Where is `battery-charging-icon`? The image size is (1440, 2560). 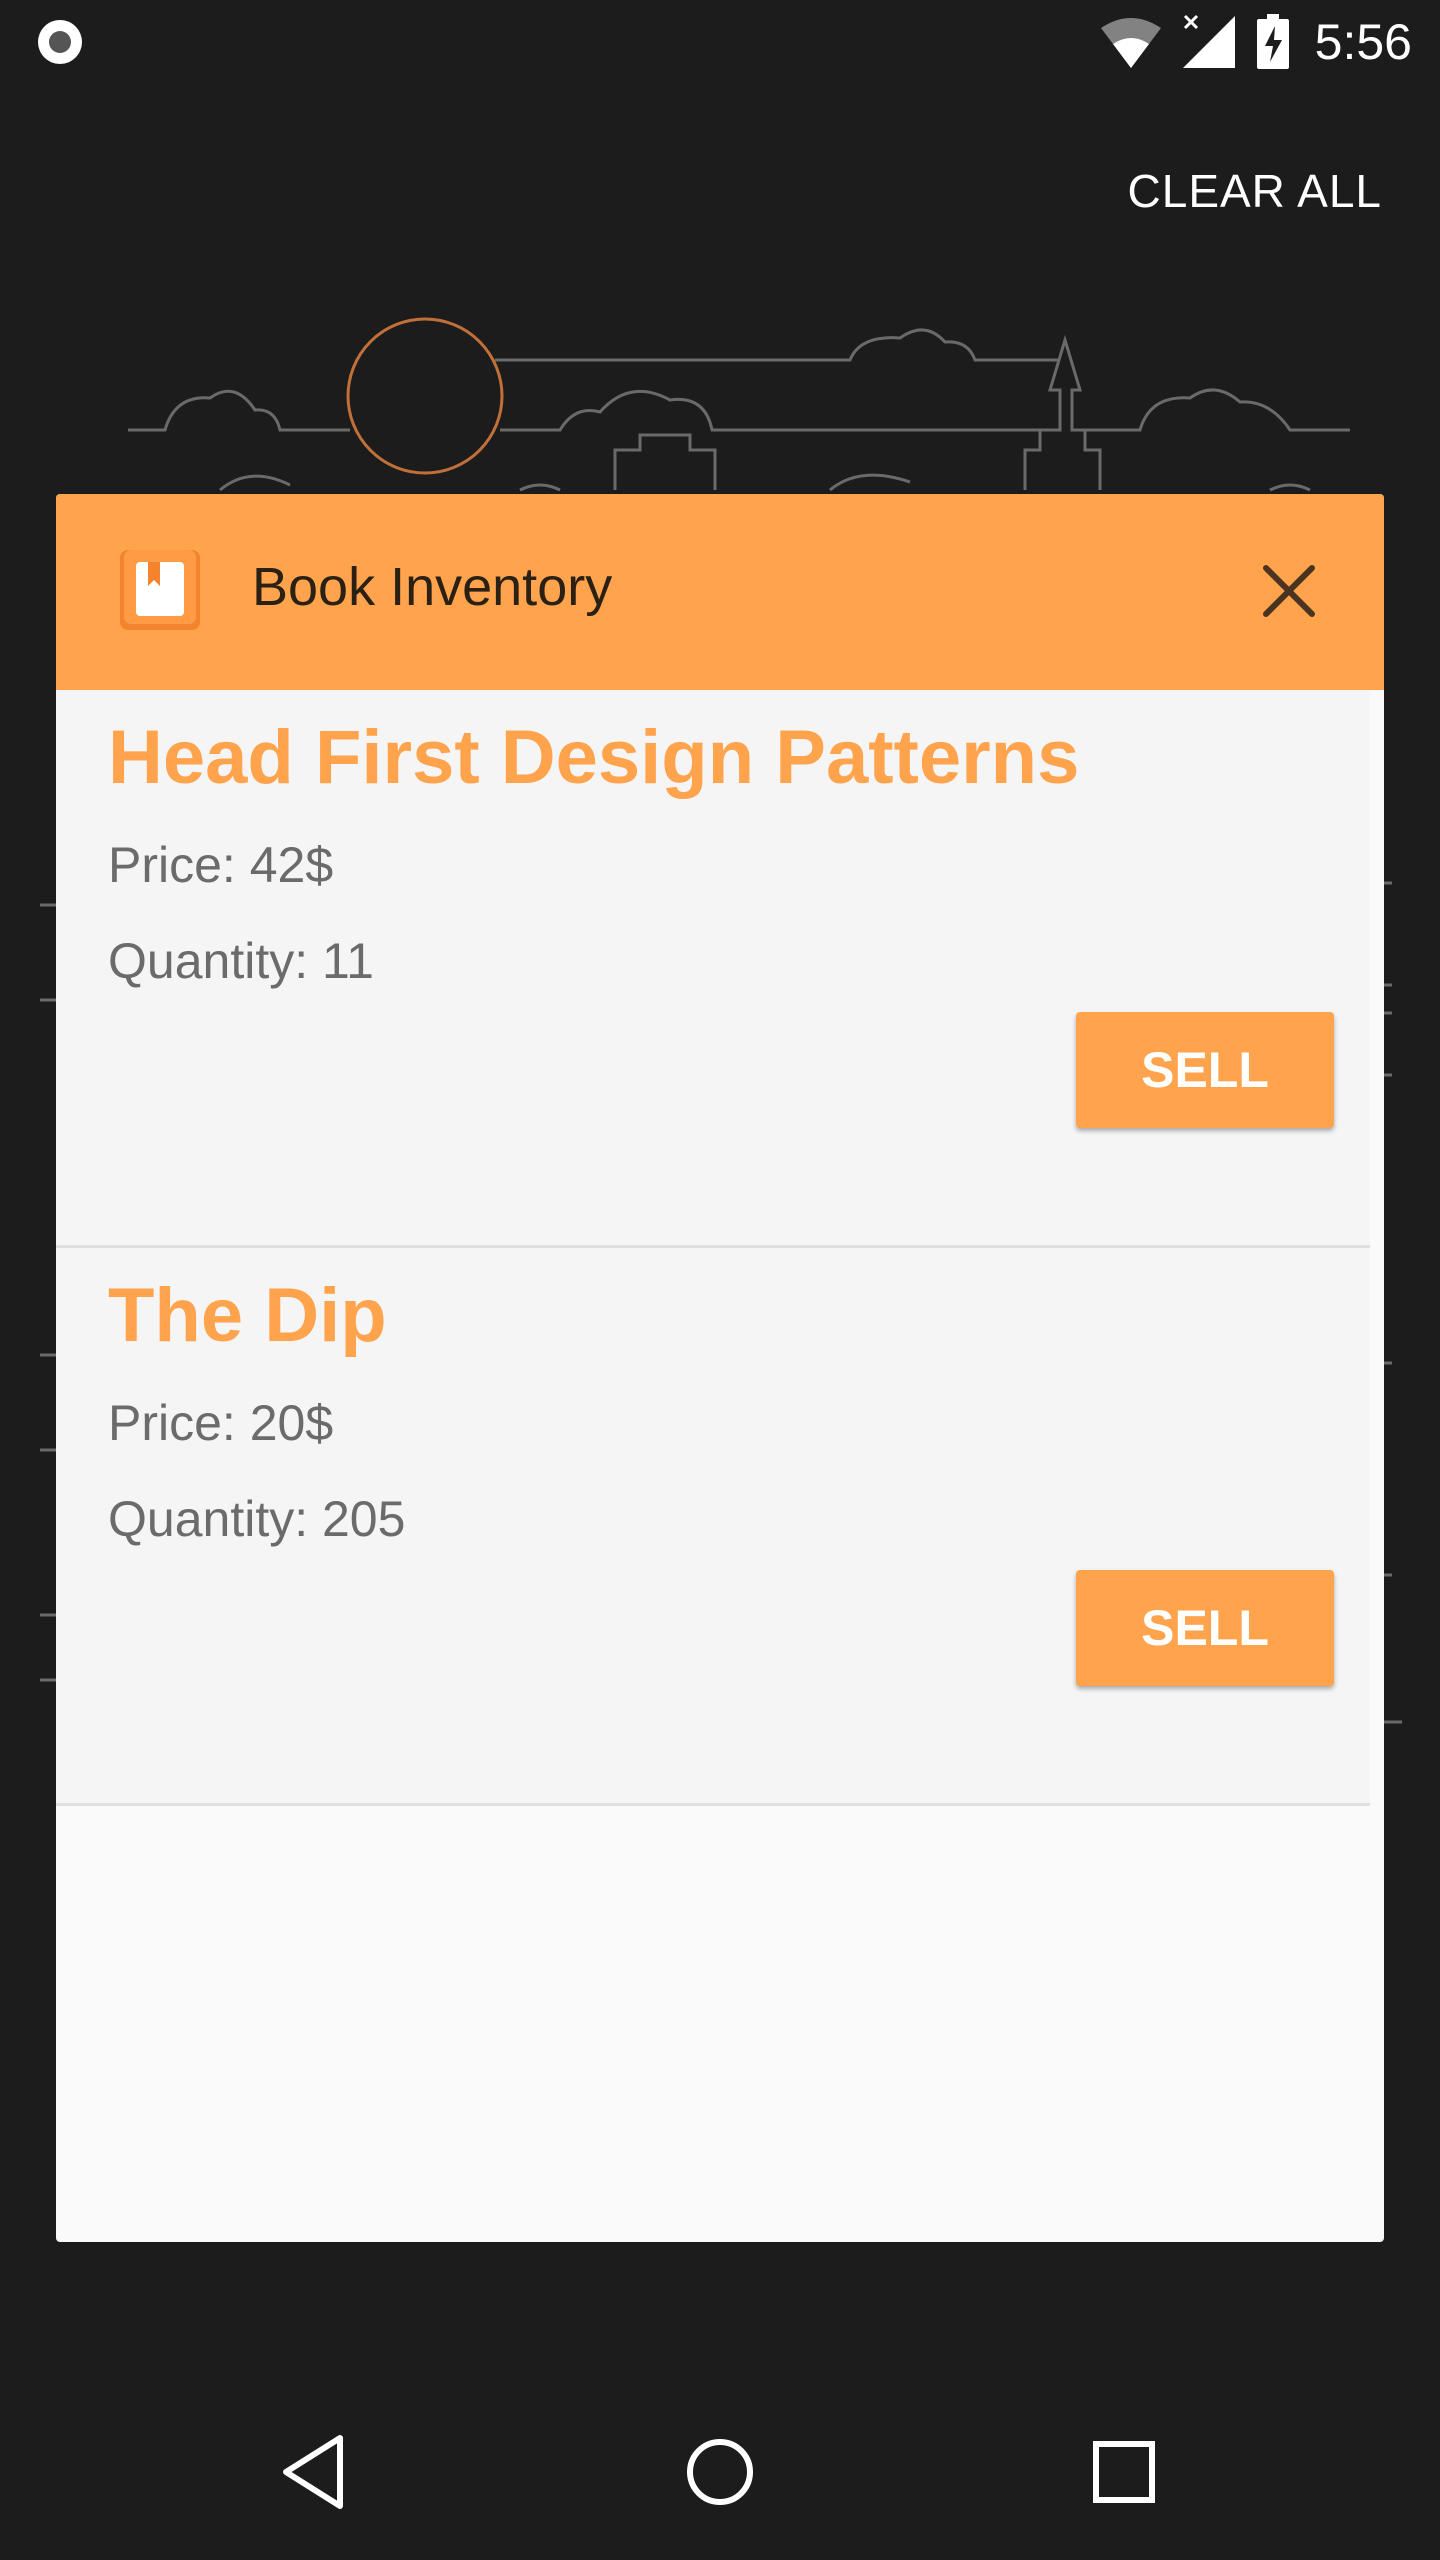
battery-charging-icon is located at coordinates (1272, 41).